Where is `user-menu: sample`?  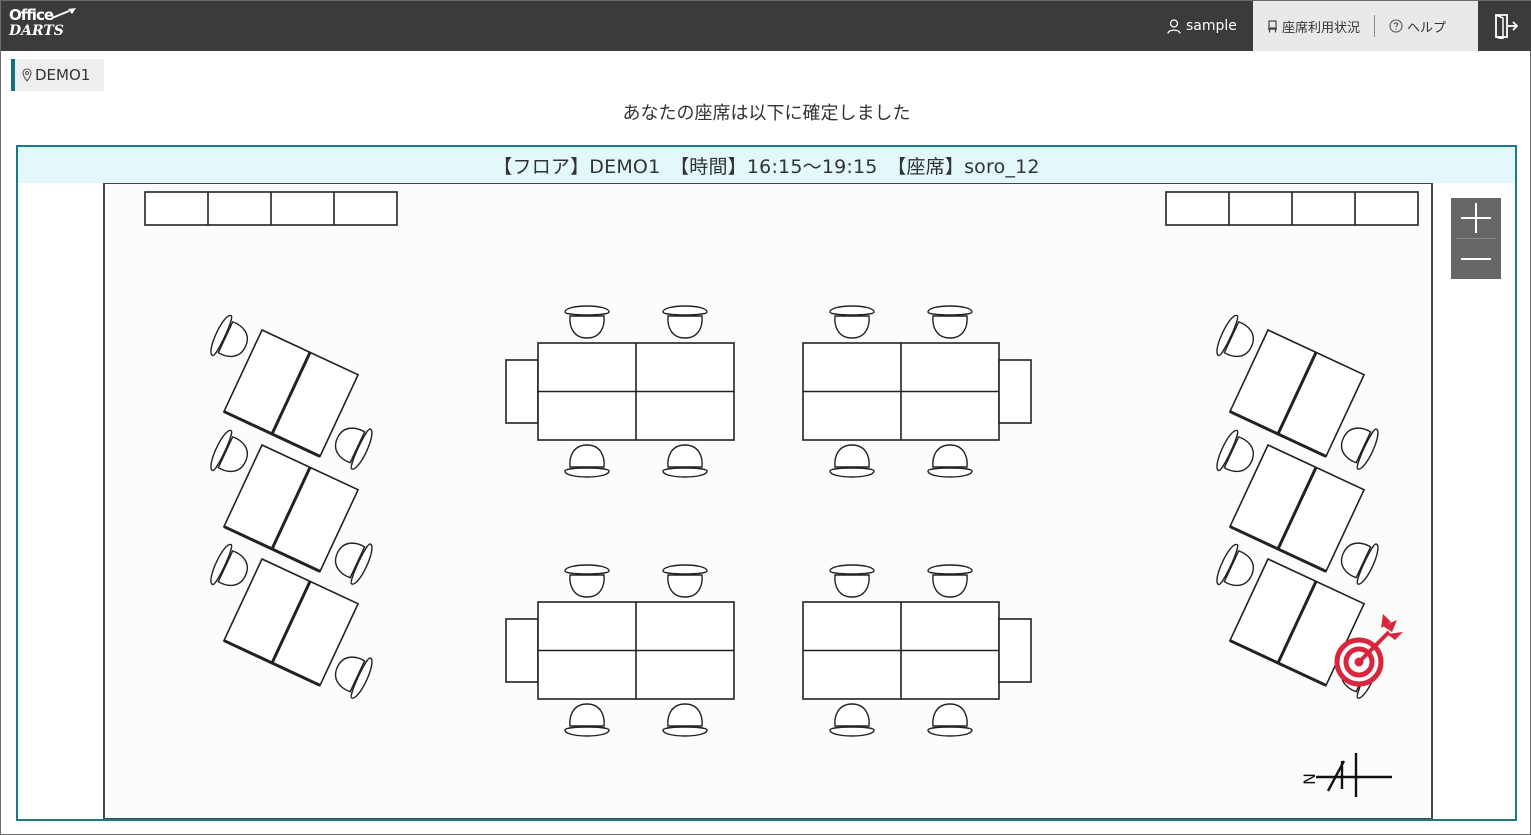
user-menu: sample is located at coordinates (1202, 26).